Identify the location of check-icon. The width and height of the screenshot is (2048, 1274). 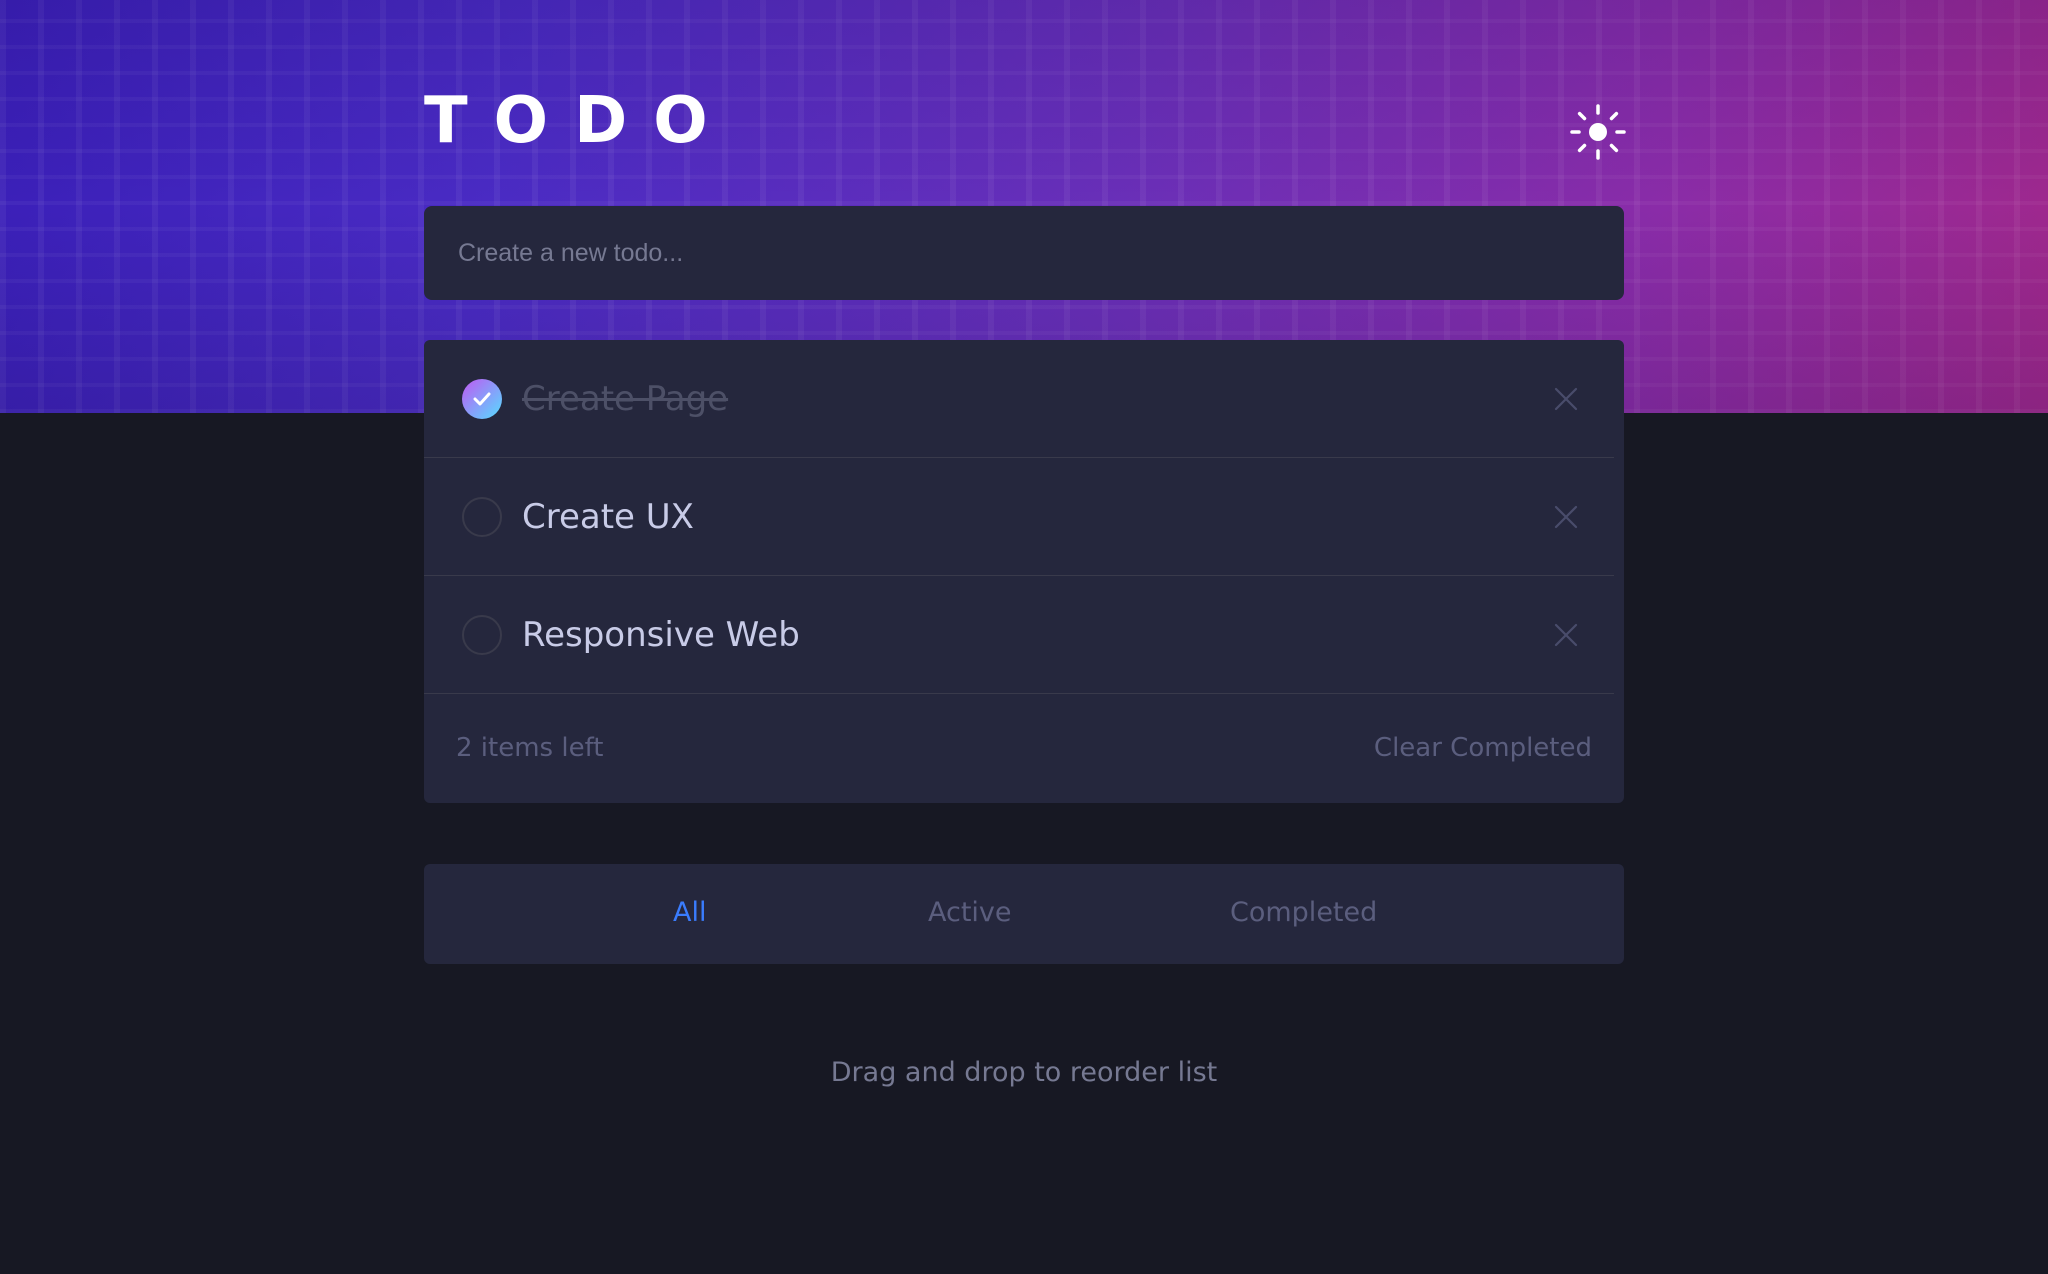
(482, 398).